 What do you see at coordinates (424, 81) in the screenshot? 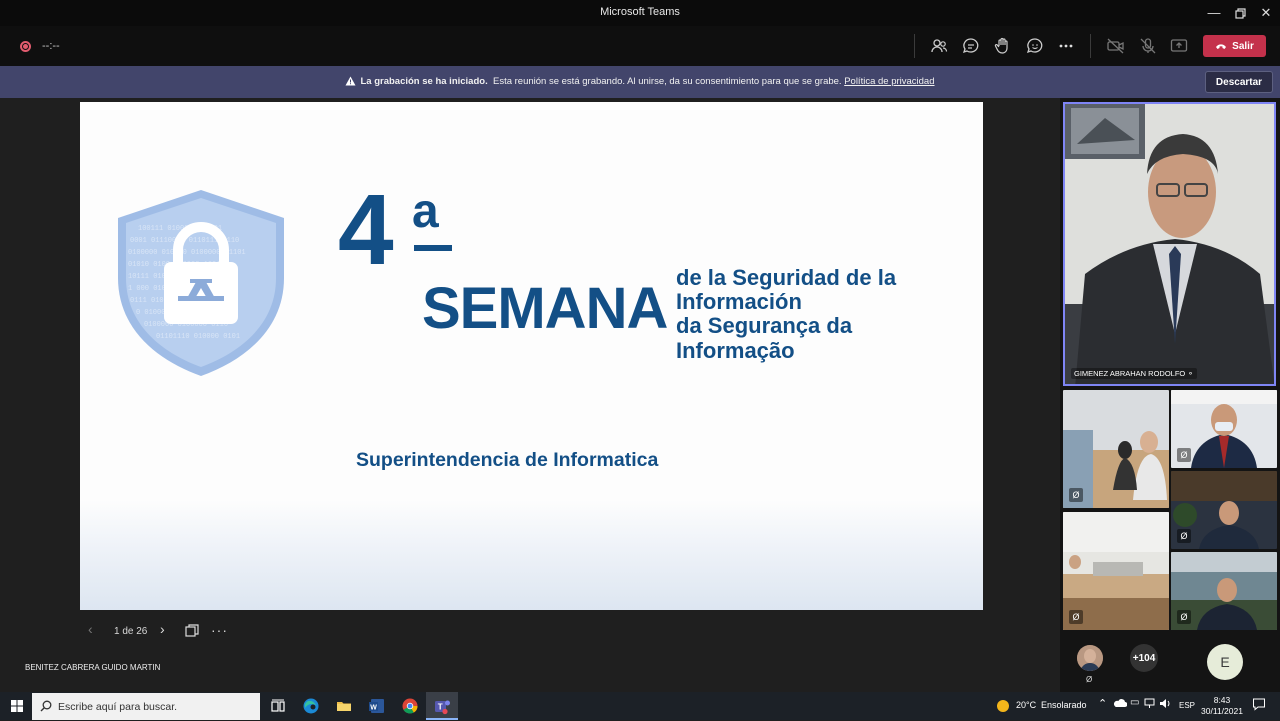
I see `recording-message-bold: La grabación se ha iniciado.` at bounding box center [424, 81].